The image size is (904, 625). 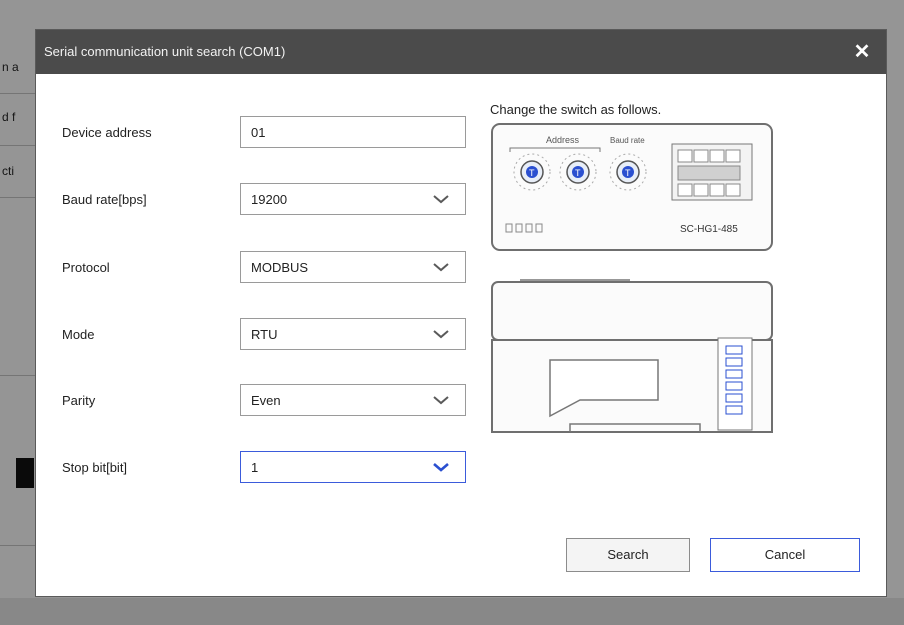 What do you see at coordinates (104, 199) in the screenshot?
I see `baud-rate-label: Baud rate[bps]` at bounding box center [104, 199].